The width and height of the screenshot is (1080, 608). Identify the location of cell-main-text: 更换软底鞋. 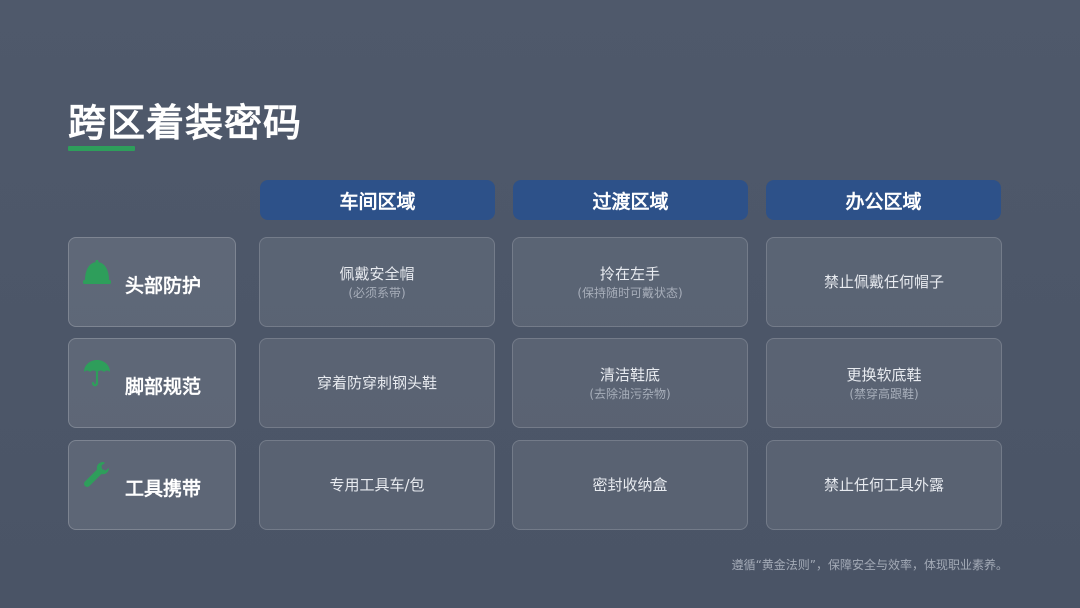
(884, 374).